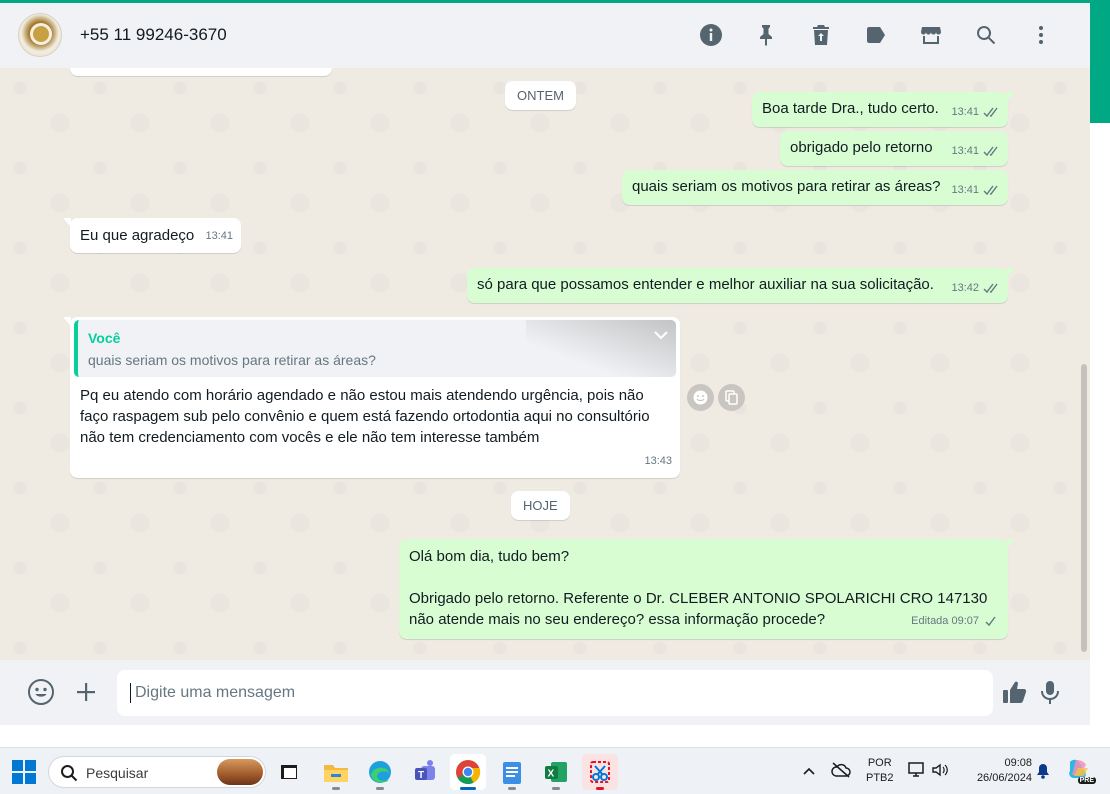  What do you see at coordinates (540, 95) in the screenshot?
I see `date-chip-yesterday: ONTEM` at bounding box center [540, 95].